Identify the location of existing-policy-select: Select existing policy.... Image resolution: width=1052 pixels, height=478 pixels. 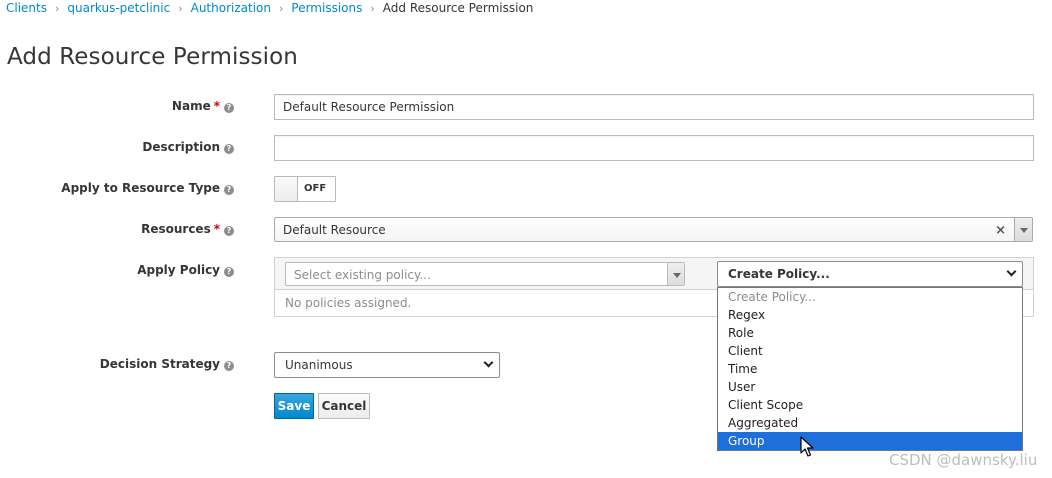
(485, 274).